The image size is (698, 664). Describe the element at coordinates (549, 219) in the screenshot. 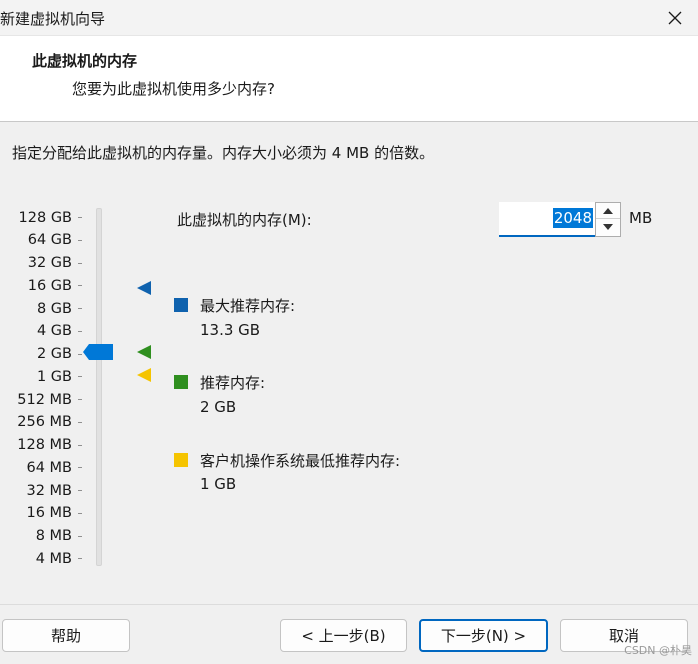

I see `memory-input: 2048` at that location.